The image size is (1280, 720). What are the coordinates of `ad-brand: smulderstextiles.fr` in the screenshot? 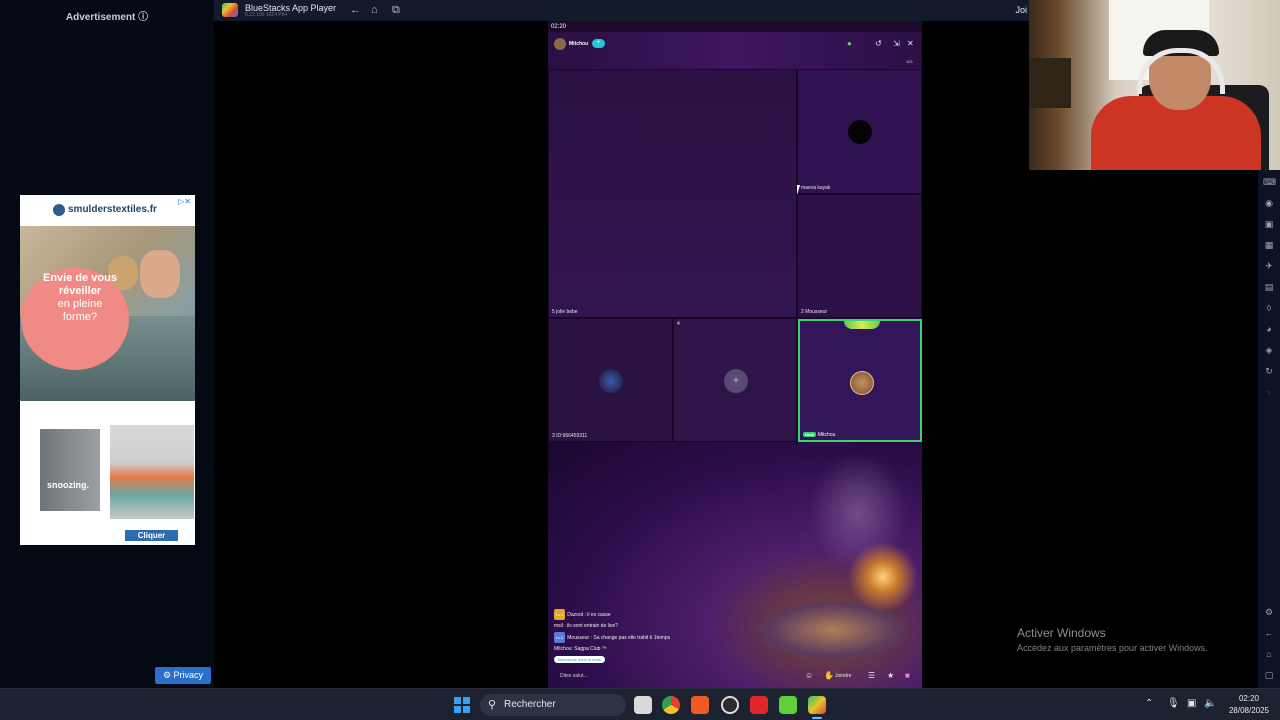 It's located at (112, 209).